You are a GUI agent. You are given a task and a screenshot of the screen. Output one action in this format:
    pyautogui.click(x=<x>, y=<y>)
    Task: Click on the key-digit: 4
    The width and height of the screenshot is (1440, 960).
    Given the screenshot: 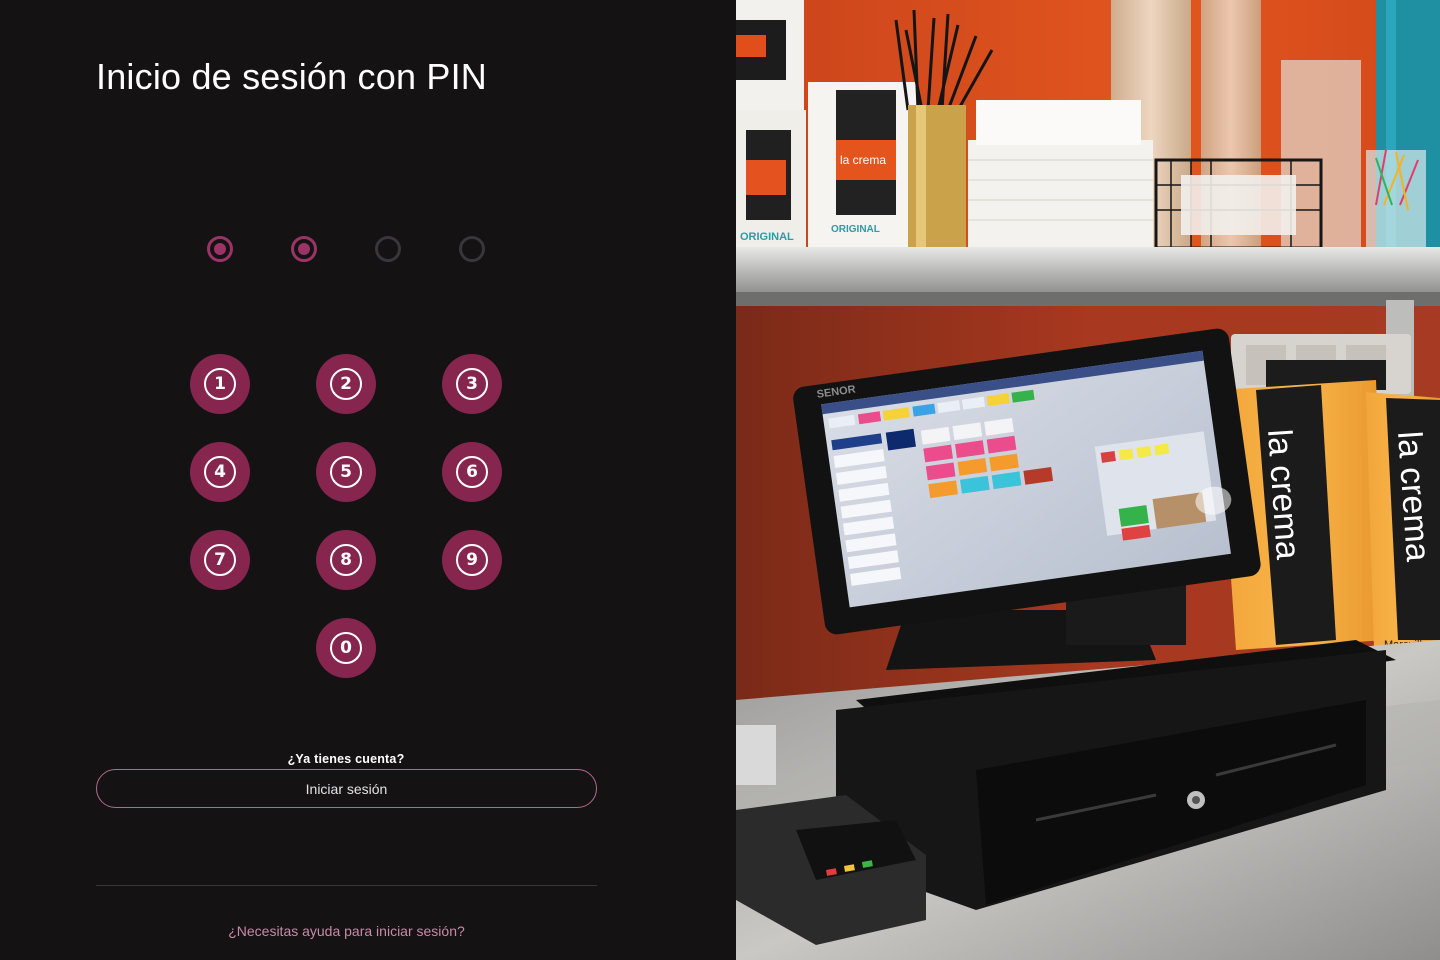 What is the action you would take?
    pyautogui.click(x=220, y=472)
    